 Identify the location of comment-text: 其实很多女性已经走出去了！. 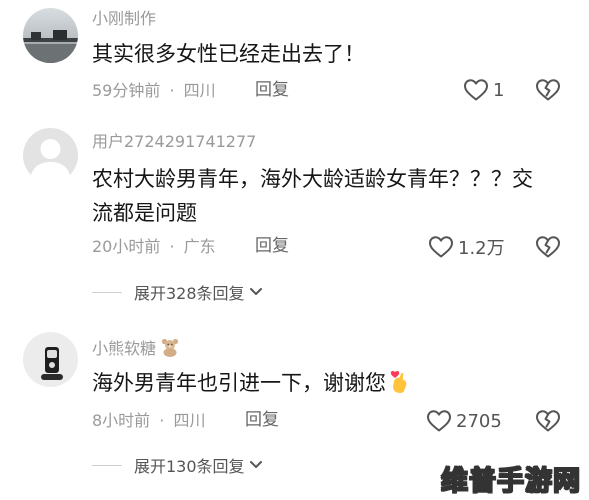
(228, 54).